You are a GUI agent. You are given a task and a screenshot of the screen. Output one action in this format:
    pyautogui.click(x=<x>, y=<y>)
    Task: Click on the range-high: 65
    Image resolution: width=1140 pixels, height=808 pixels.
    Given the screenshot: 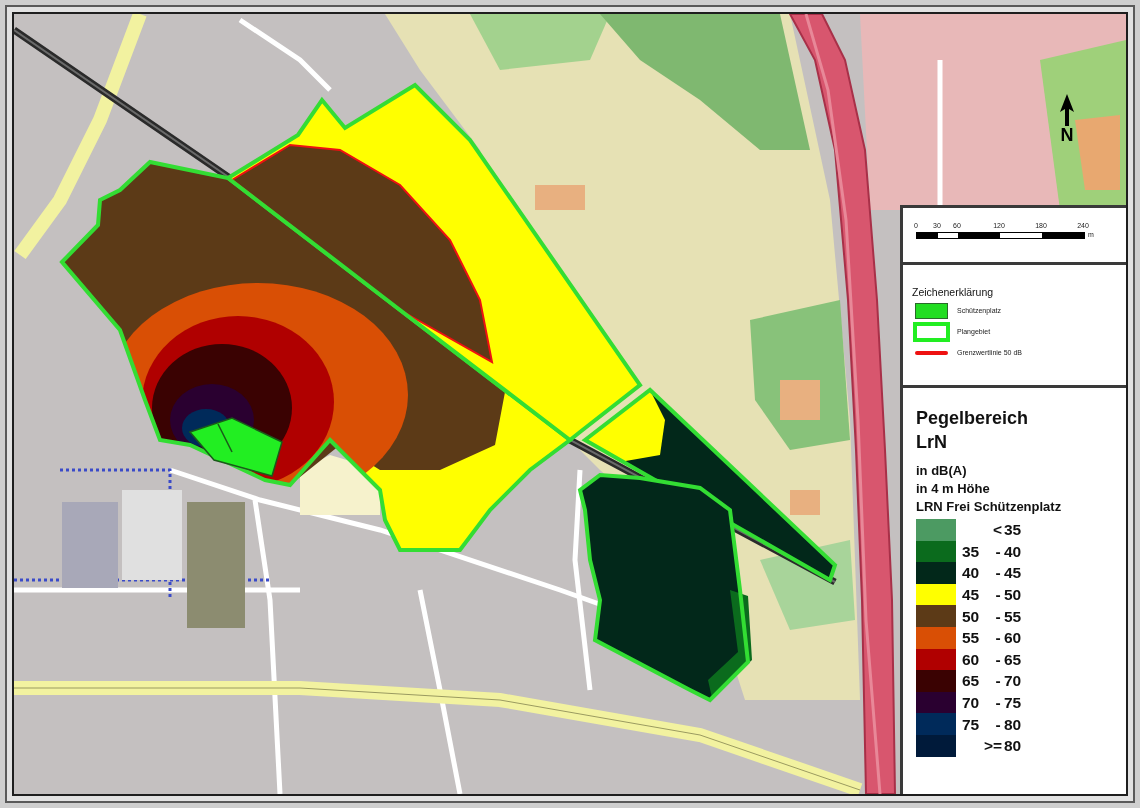 What is the action you would take?
    pyautogui.click(x=1013, y=659)
    